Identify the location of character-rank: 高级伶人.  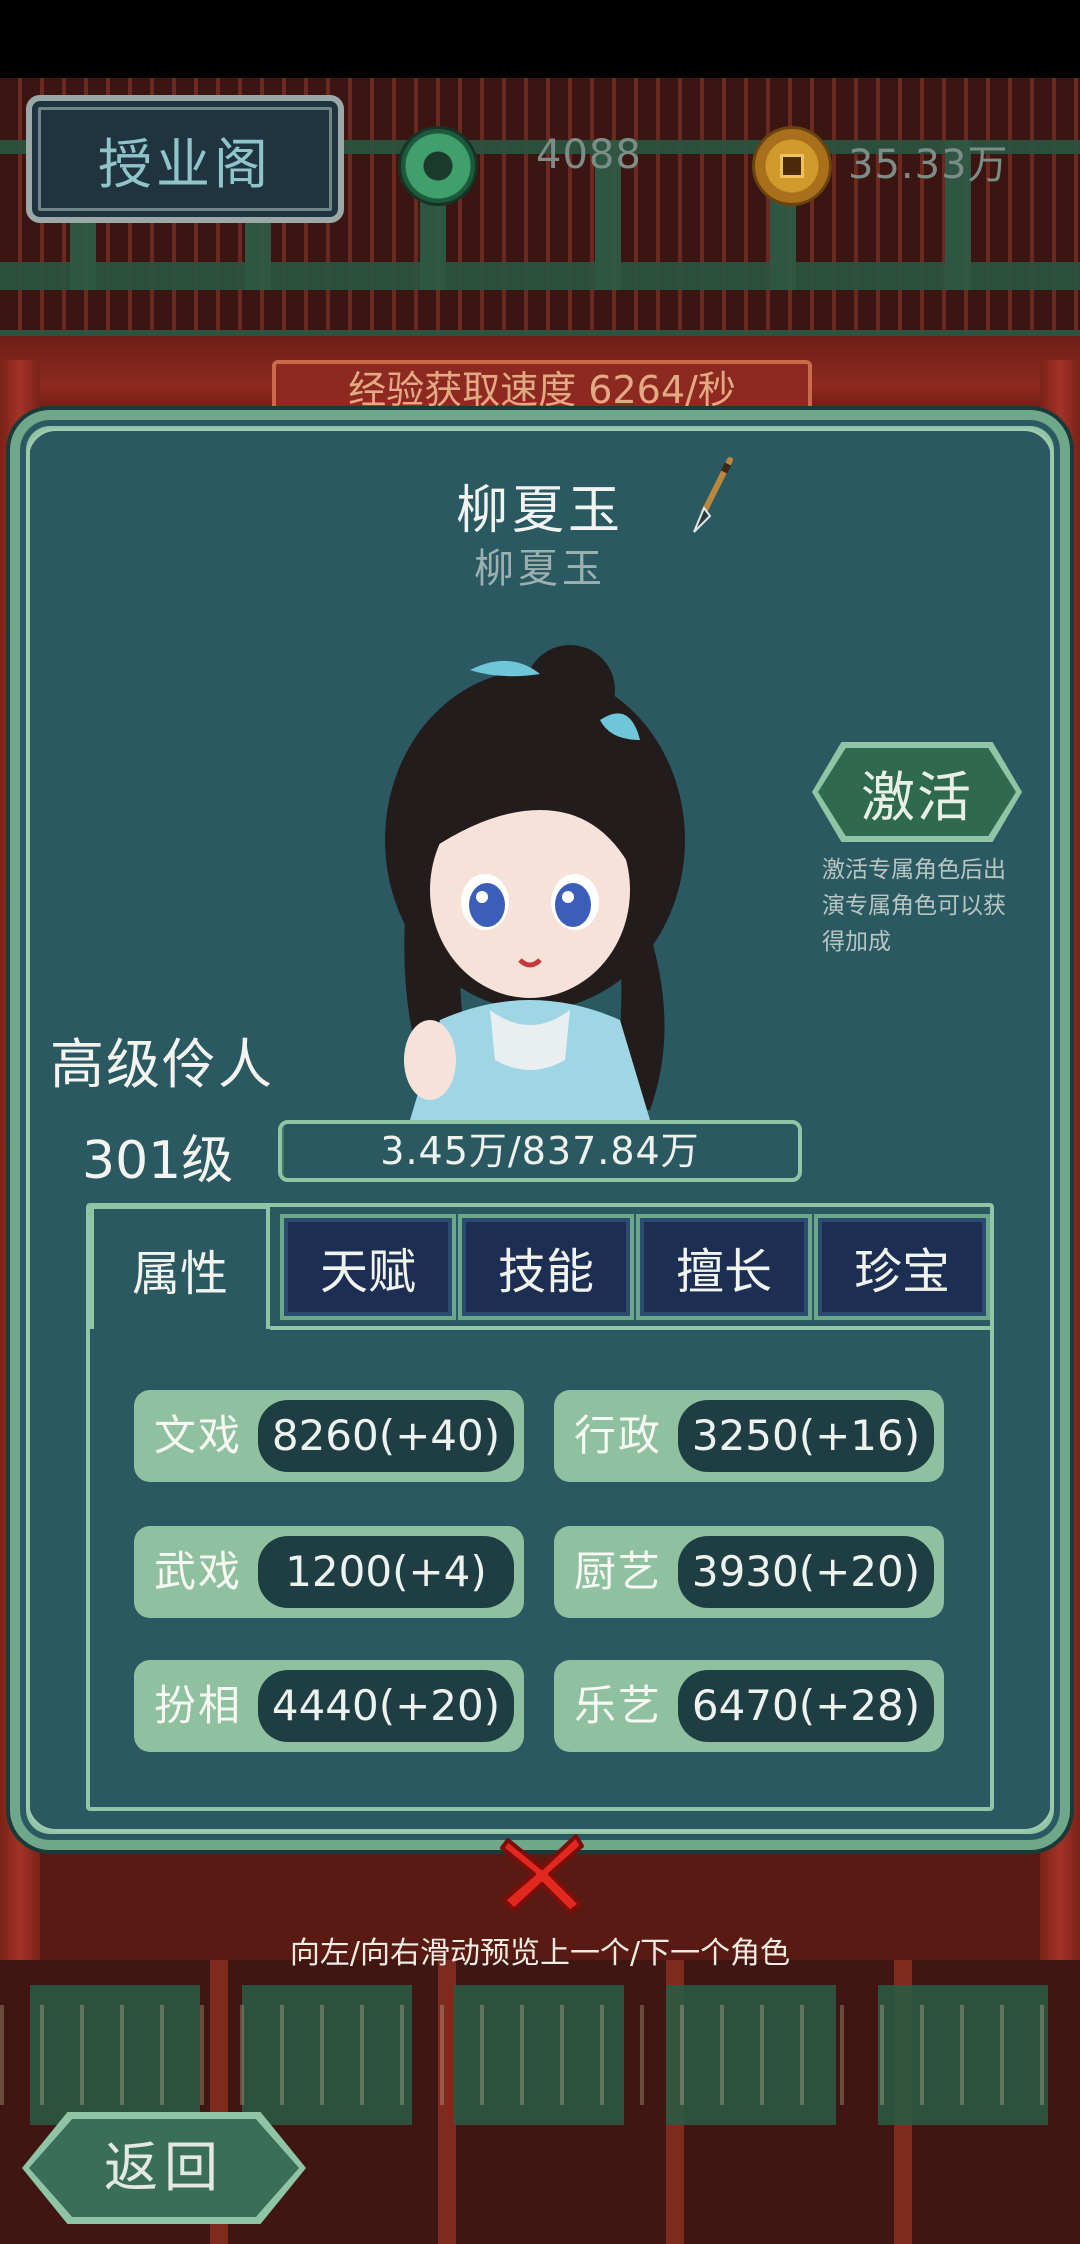
(162, 1064).